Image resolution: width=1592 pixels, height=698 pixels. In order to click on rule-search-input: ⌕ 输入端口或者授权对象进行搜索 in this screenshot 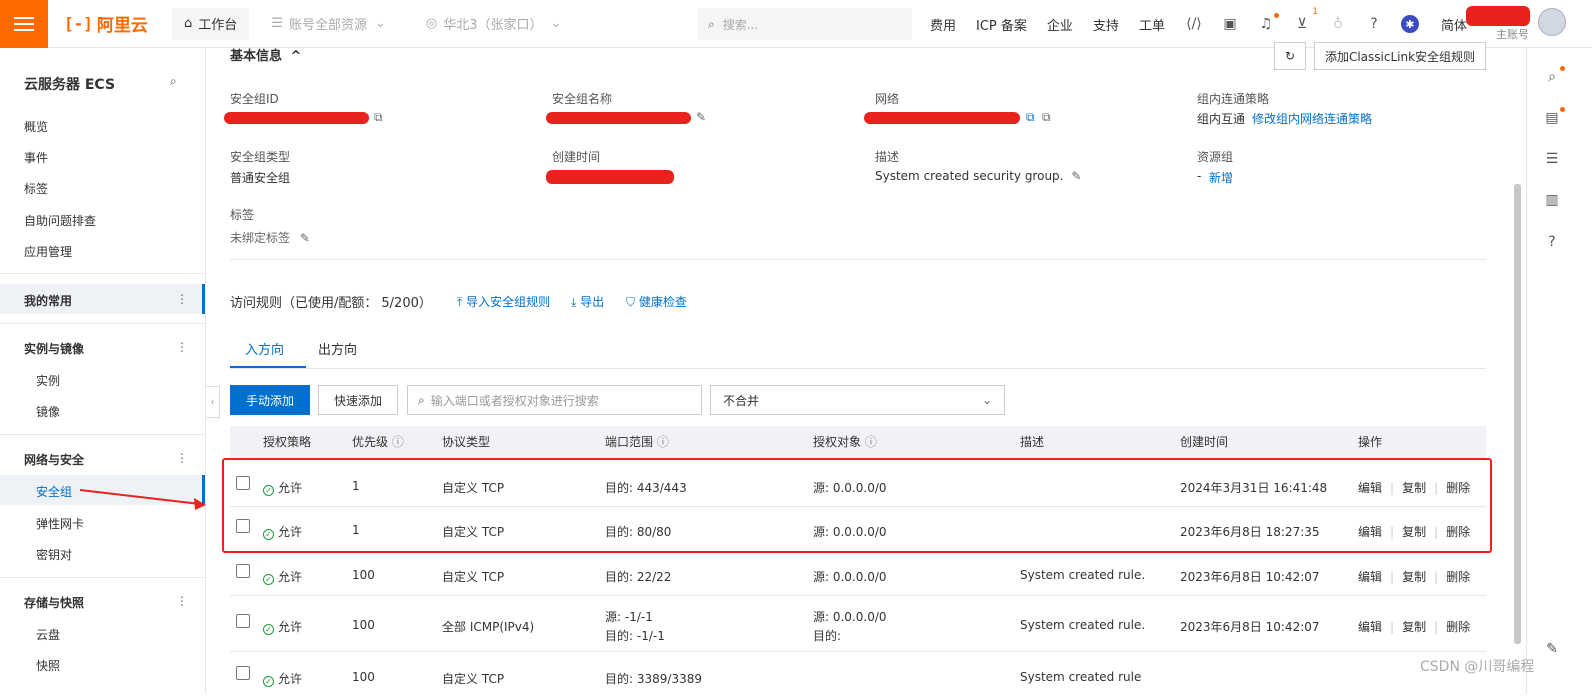, I will do `click(554, 400)`.